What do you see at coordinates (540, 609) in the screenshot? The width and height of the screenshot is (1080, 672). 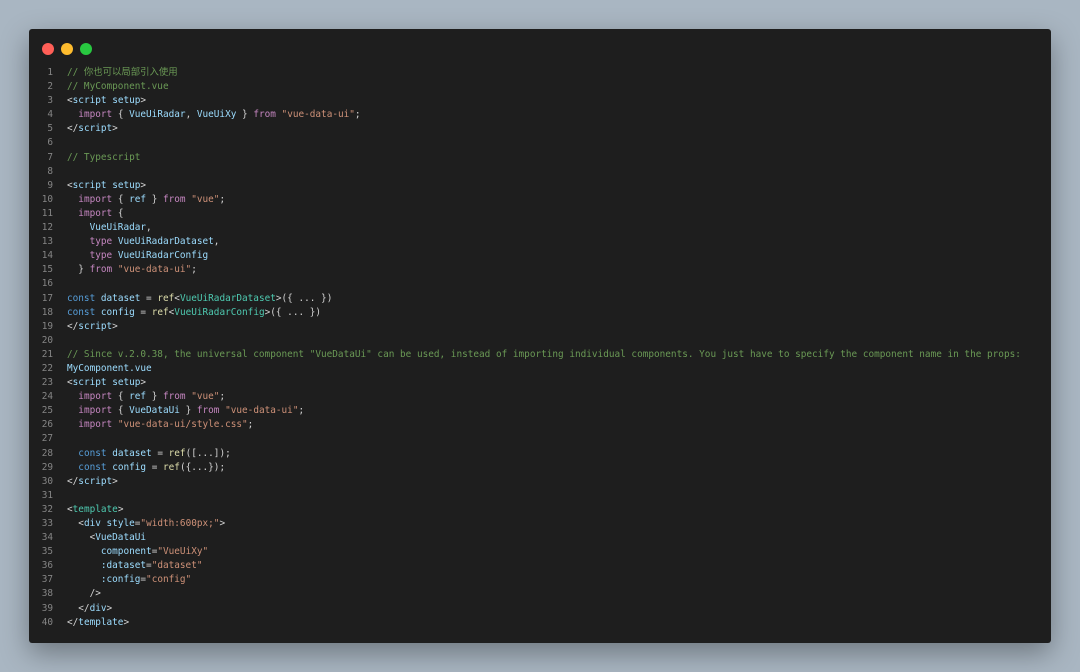 I see `code-line: 39 </div>` at bounding box center [540, 609].